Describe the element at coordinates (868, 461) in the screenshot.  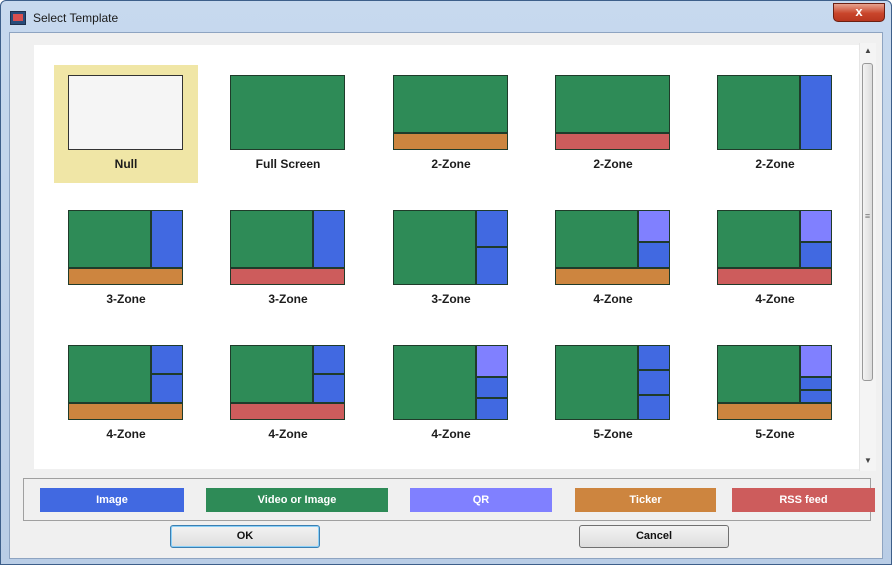
I see `scroll-down-arrow-icon: ▼` at that location.